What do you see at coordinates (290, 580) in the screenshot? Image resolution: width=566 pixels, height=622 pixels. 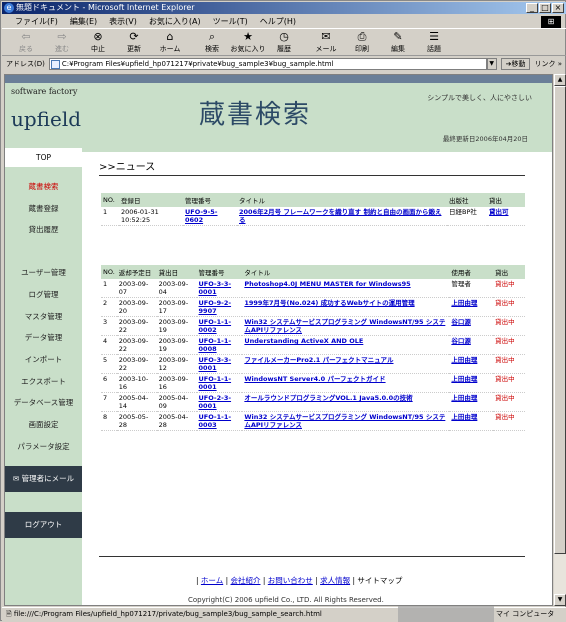 I see `footer-link-contact: お問い合わせ` at bounding box center [290, 580].